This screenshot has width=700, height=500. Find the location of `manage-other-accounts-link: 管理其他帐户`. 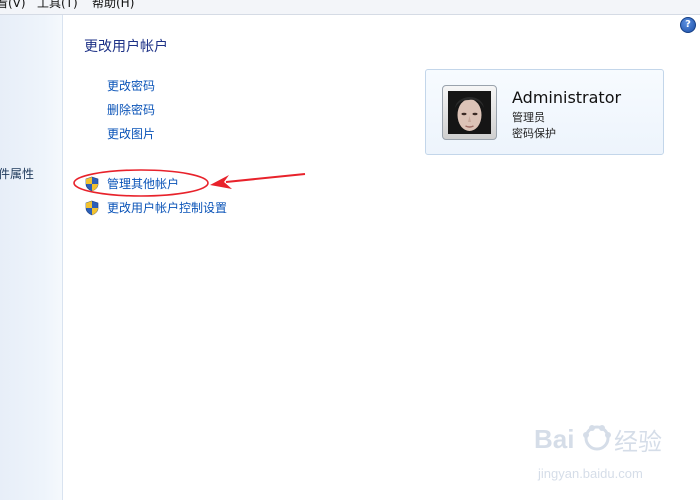

manage-other-accounts-link: 管理其他帐户 is located at coordinates (131, 183).